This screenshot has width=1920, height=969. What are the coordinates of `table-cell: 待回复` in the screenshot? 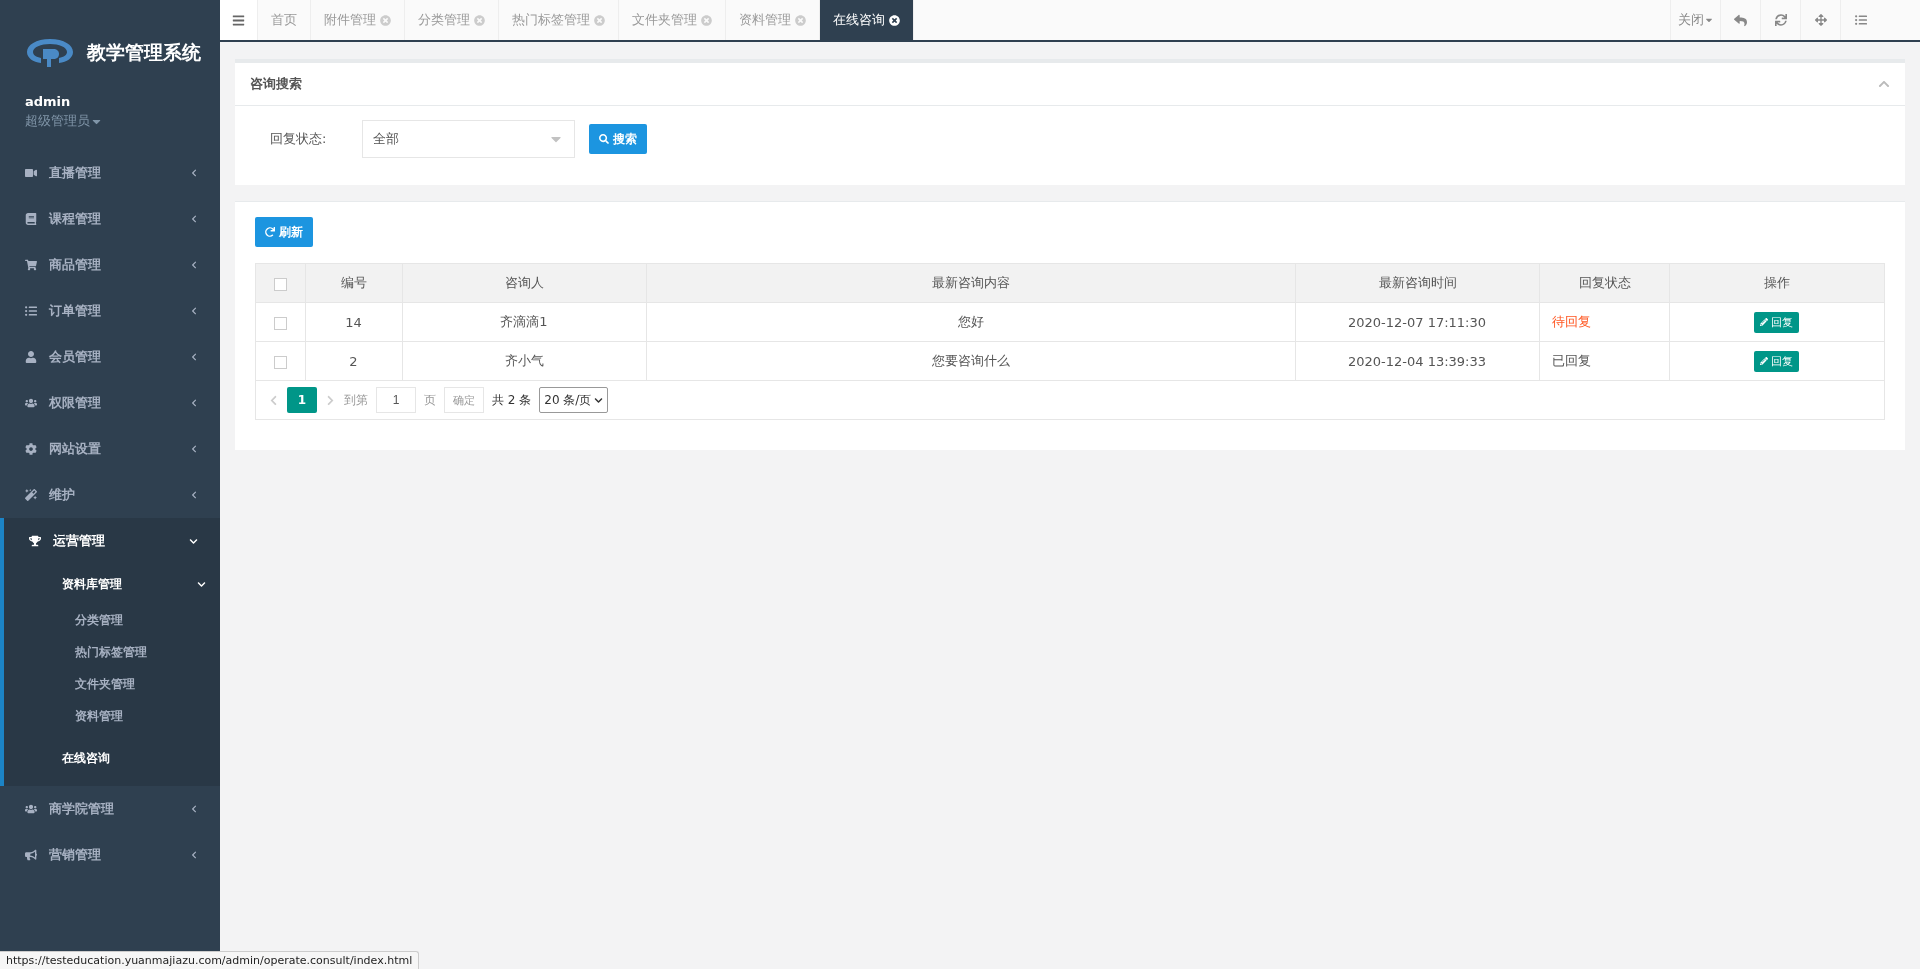 It's located at (1604, 322).